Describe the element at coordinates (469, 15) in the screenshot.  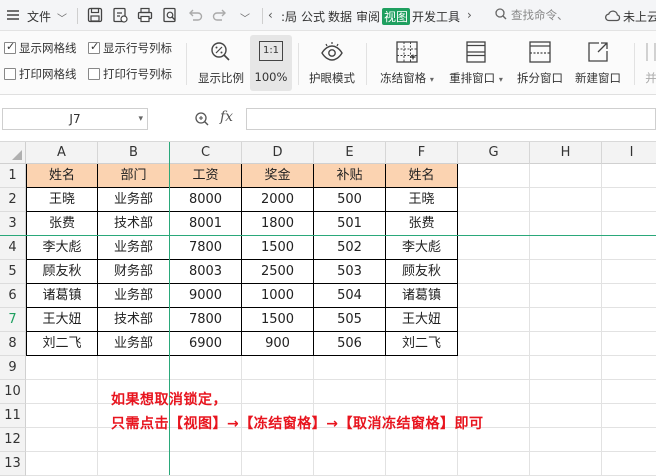
I see `tabs-scroll-right-icon: ›` at that location.